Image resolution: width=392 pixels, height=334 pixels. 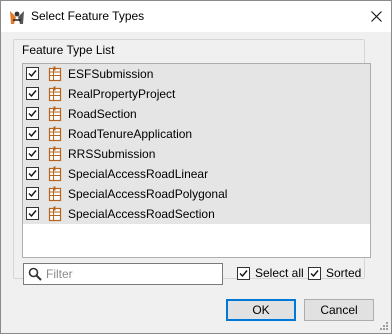 What do you see at coordinates (88, 16) in the screenshot?
I see `dialog-title: Select Feature Types` at bounding box center [88, 16].